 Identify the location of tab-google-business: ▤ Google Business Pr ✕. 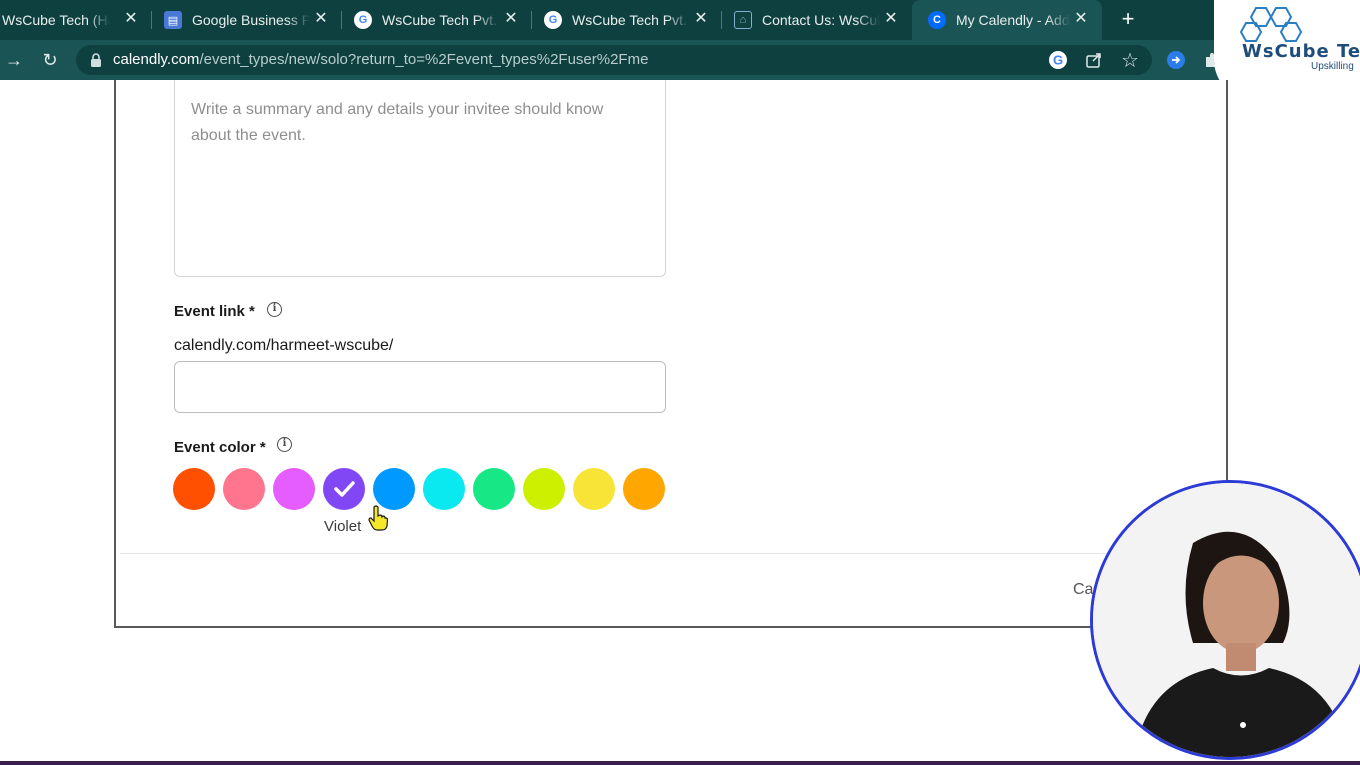
(247, 20).